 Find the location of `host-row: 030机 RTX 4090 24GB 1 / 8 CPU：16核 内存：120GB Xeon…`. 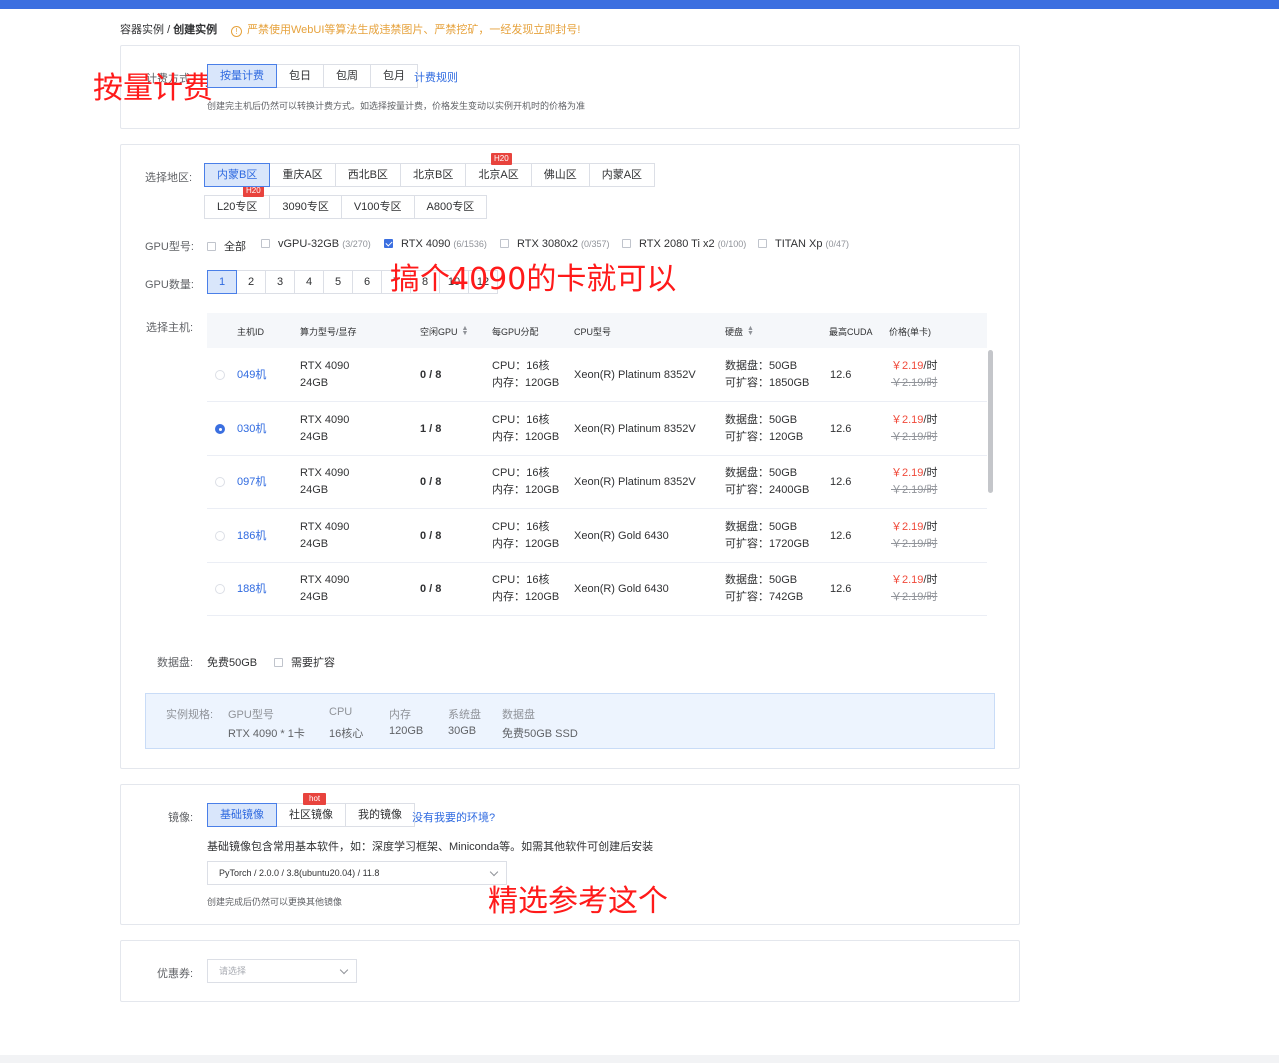

host-row: 030机 RTX 4090 24GB 1 / 8 CPU：16核 内存：120GB Xeon… is located at coordinates (597, 429).